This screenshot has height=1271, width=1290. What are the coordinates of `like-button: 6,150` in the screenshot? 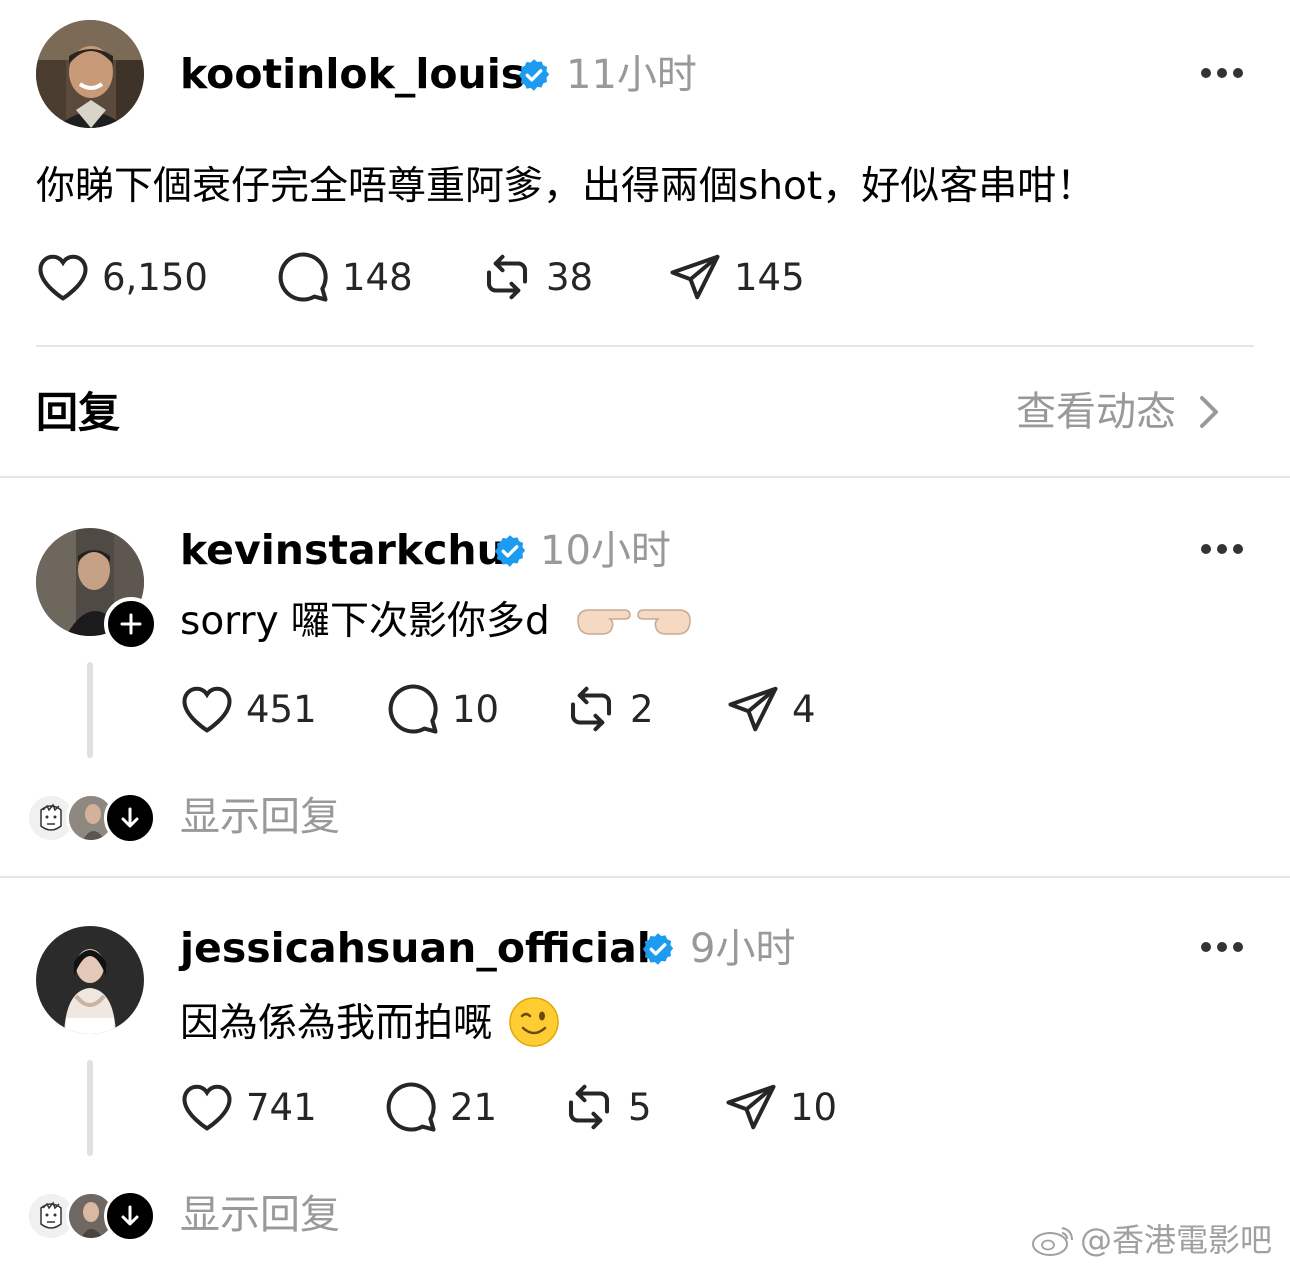 It's located at (122, 277).